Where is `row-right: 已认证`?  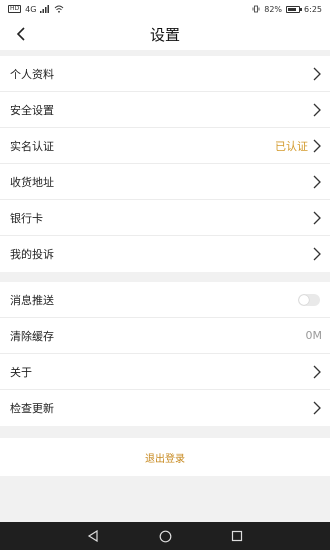
row-right: 已认证 is located at coordinates (298, 146).